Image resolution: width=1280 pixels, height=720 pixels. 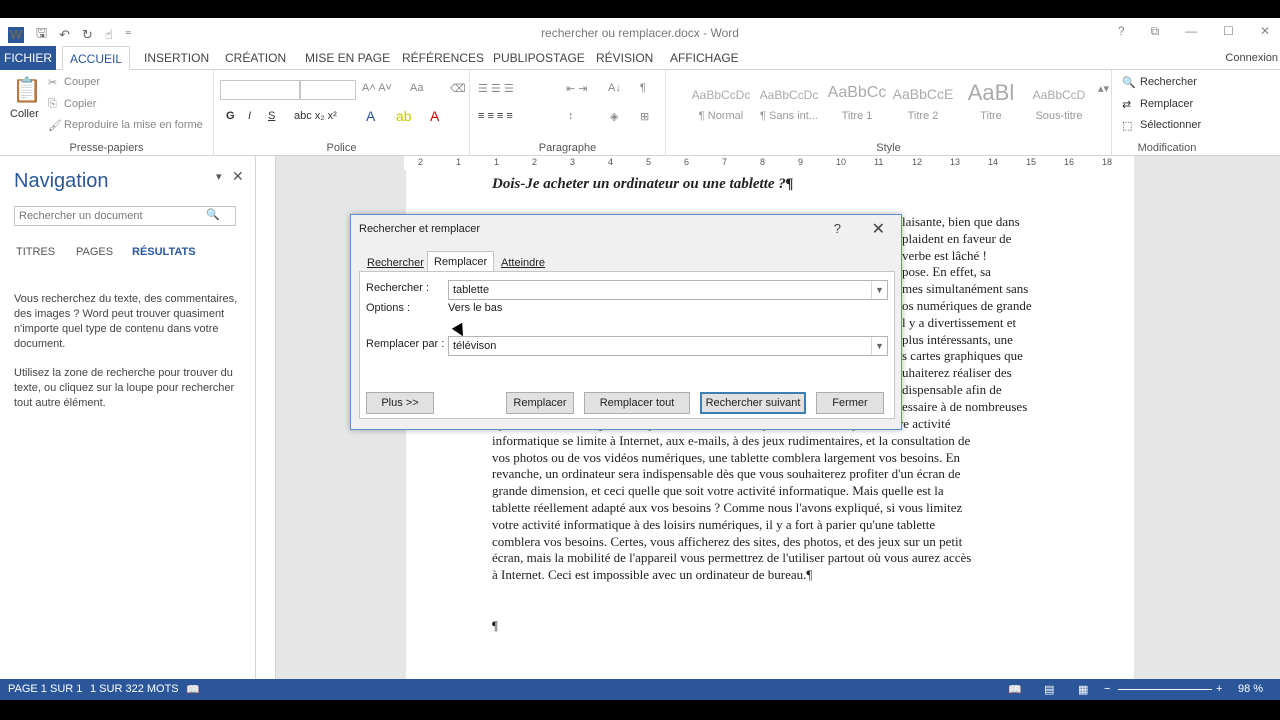 I want to click on document-line-fragment: plus intéressants, une, so click(x=957, y=339).